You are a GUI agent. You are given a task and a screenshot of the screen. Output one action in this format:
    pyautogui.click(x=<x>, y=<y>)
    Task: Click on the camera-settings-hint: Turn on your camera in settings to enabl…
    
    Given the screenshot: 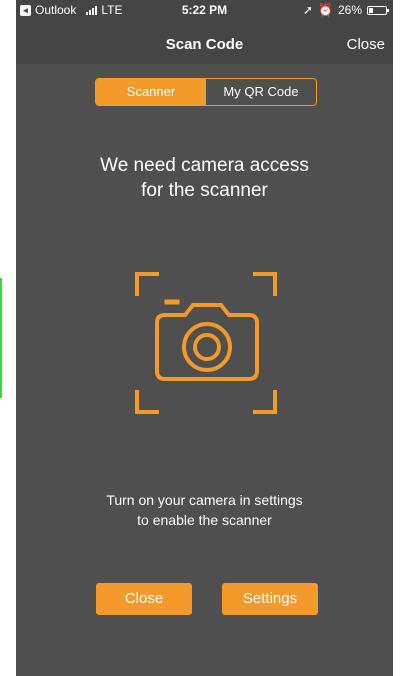 What is the action you would take?
    pyautogui.click(x=204, y=510)
    